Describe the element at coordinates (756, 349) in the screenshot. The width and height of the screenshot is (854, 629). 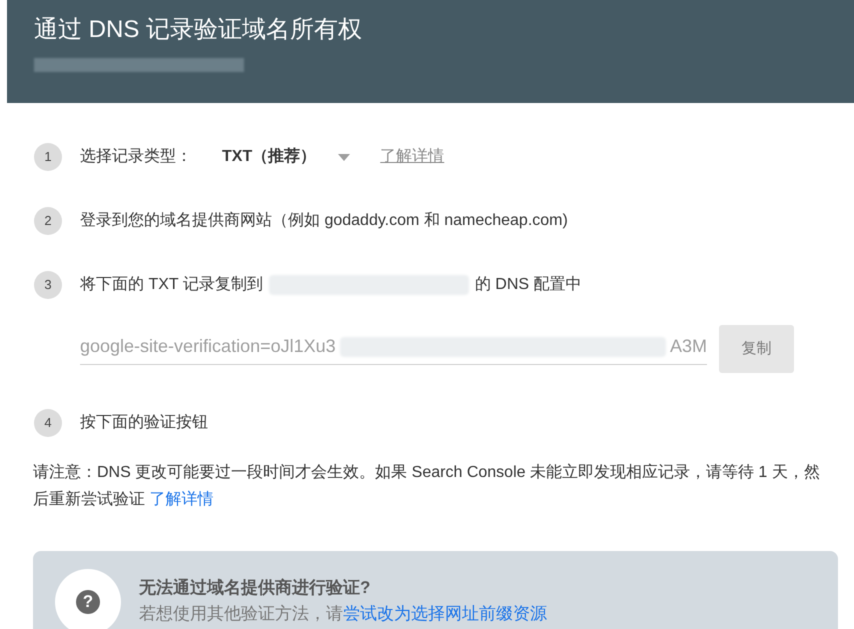
I see `copy-button: 复制` at that location.